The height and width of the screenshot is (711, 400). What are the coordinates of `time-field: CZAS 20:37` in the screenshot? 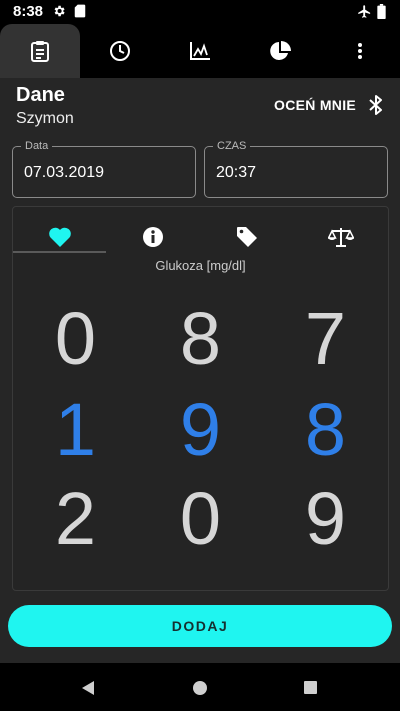 It's located at (296, 168).